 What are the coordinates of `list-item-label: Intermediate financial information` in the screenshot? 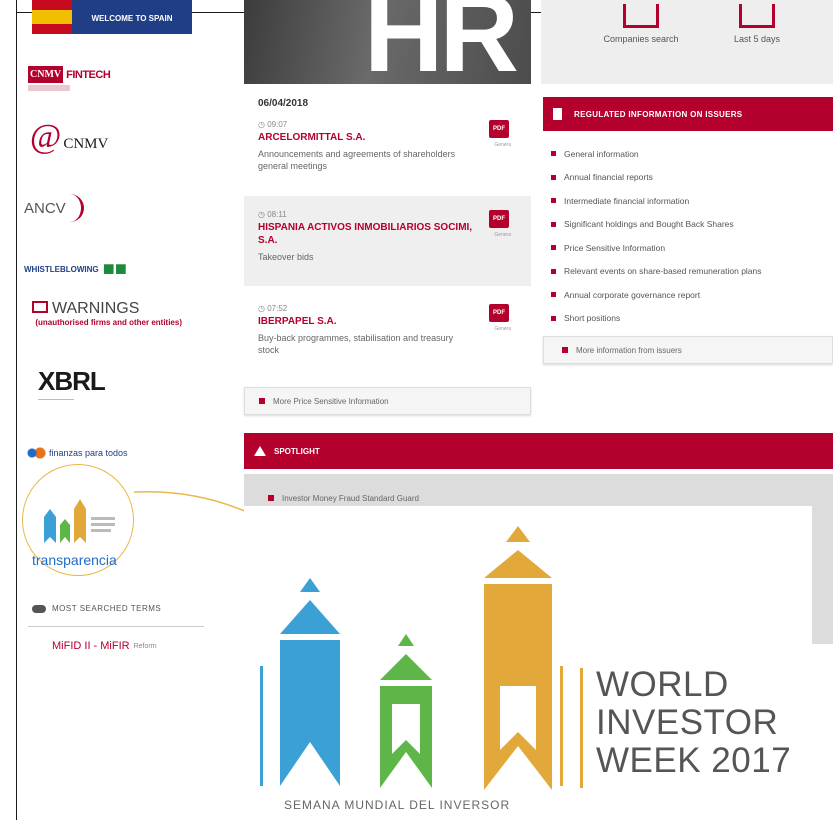 It's located at (627, 200).